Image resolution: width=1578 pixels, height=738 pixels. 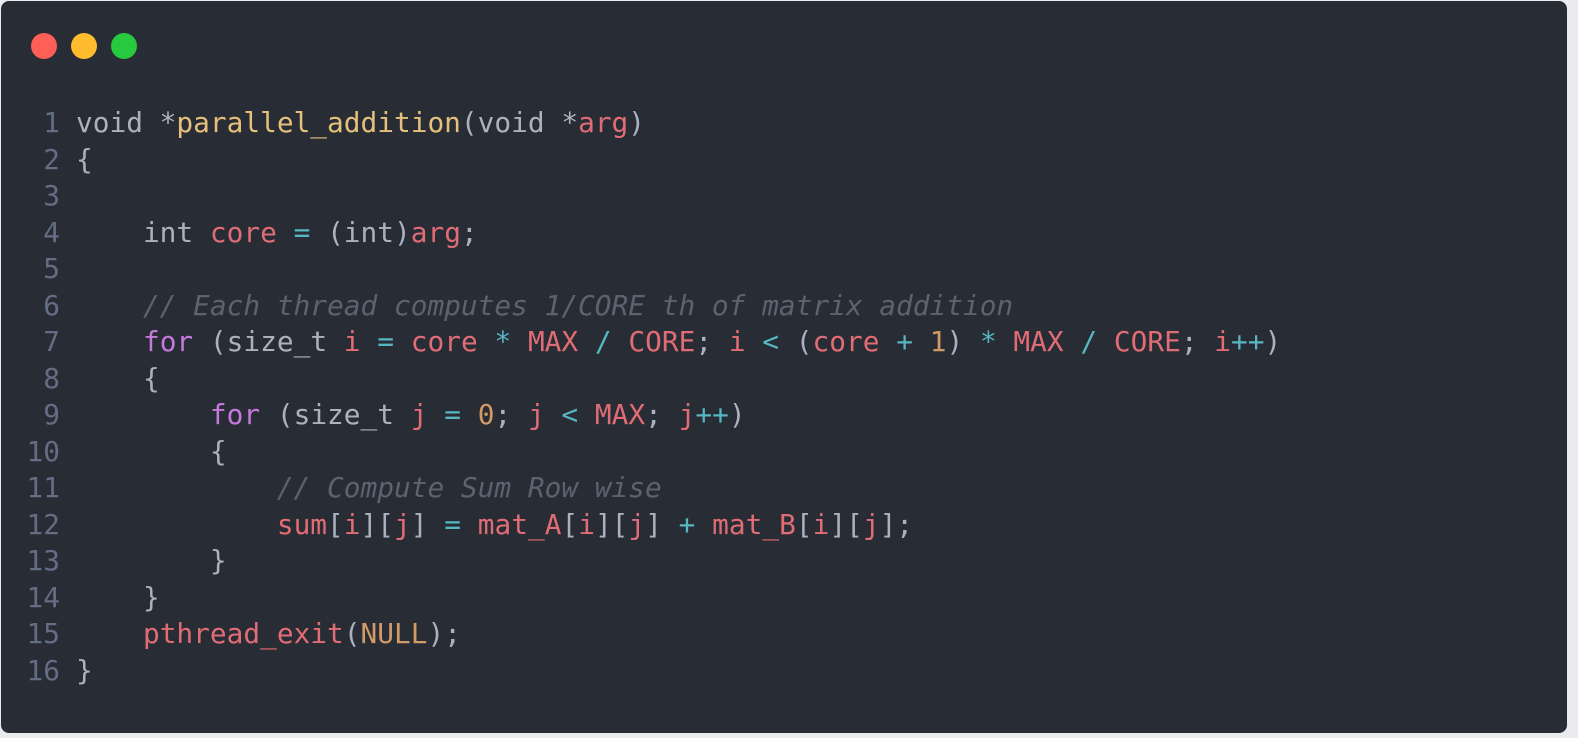 I want to click on close-button, so click(x=44, y=46).